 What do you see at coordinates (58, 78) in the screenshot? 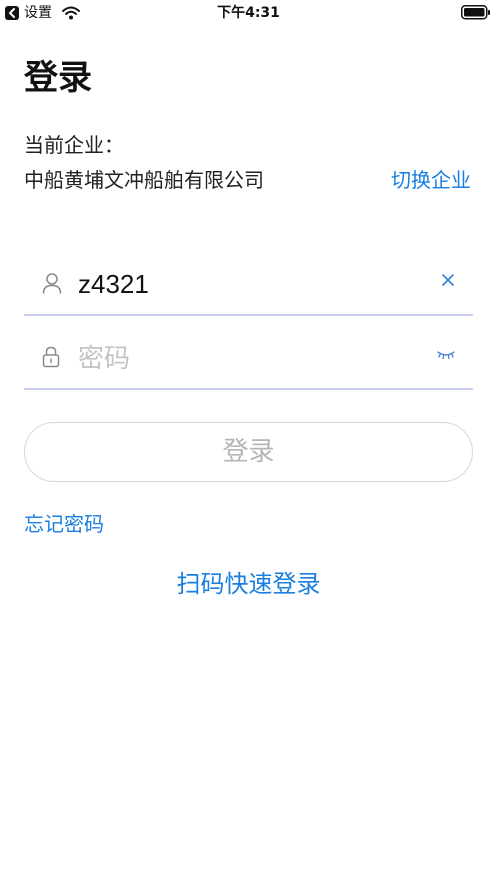
I see `page-title: 登录` at bounding box center [58, 78].